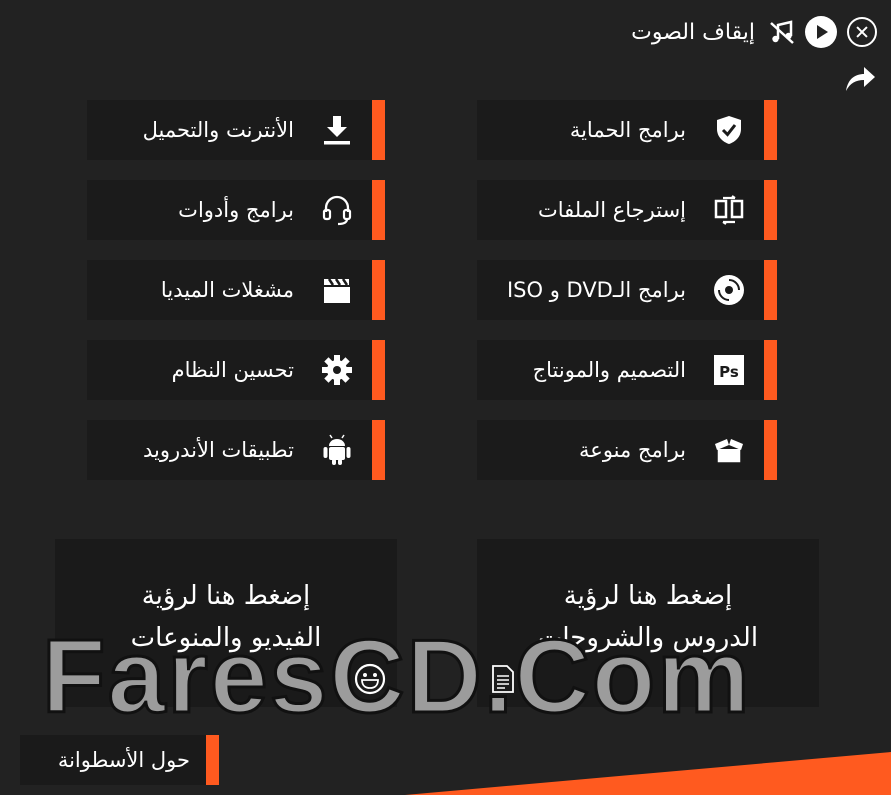 This screenshot has width=891, height=795. Describe the element at coordinates (596, 290) in the screenshot. I see `tile-label: برامج الـDVD و ISO` at that location.